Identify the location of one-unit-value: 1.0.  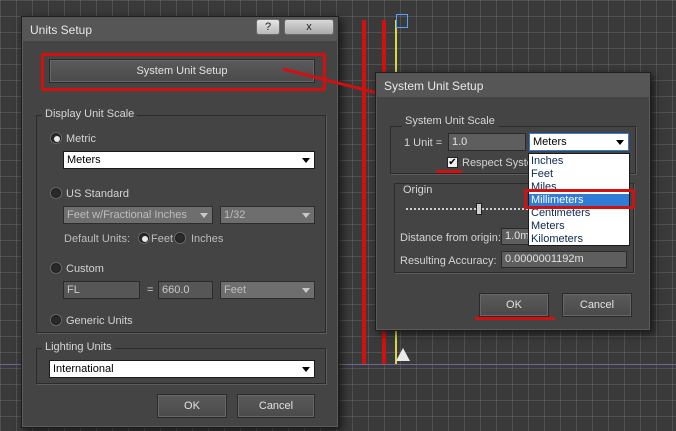
(460, 142).